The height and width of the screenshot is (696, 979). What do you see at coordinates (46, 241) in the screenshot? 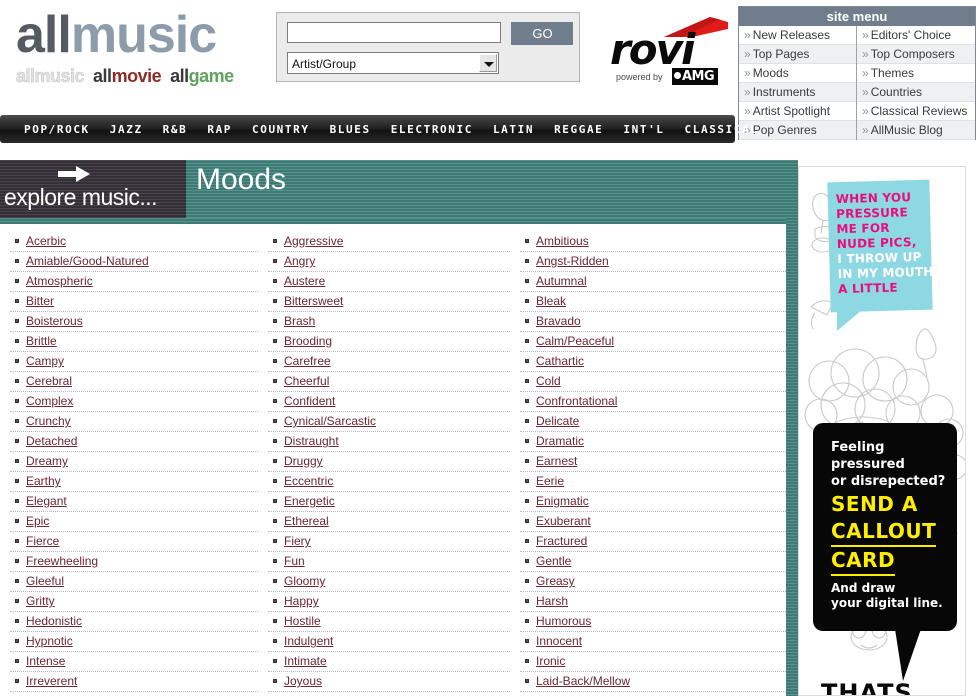
I see `mood-link: Acerbic` at bounding box center [46, 241].